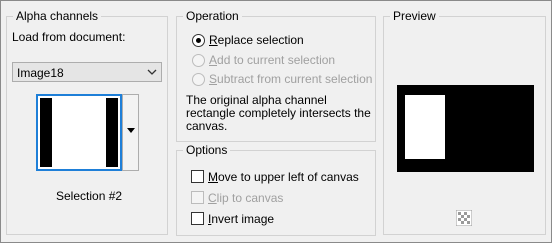 The image size is (552, 243). Describe the element at coordinates (464, 218) in the screenshot. I see `checkerboard-icon` at that location.